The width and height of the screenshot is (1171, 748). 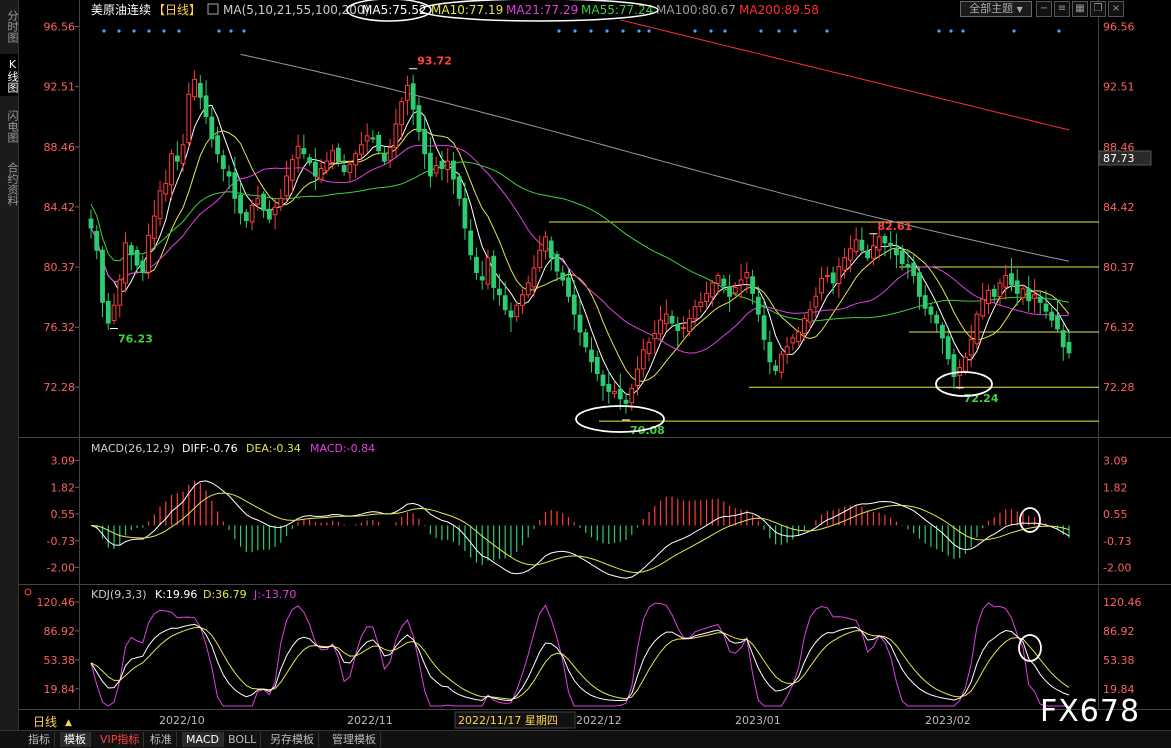 What do you see at coordinates (9, 75) in the screenshot?
I see `sidebar-tab-kline: K线图` at bounding box center [9, 75].